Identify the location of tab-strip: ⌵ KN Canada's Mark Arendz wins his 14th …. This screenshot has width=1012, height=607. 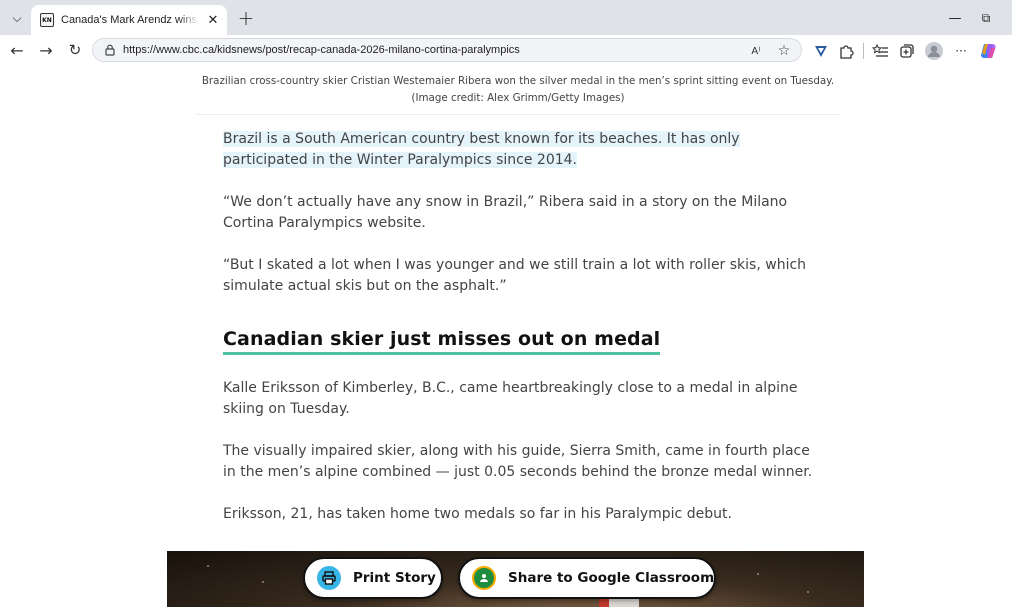
(506, 17).